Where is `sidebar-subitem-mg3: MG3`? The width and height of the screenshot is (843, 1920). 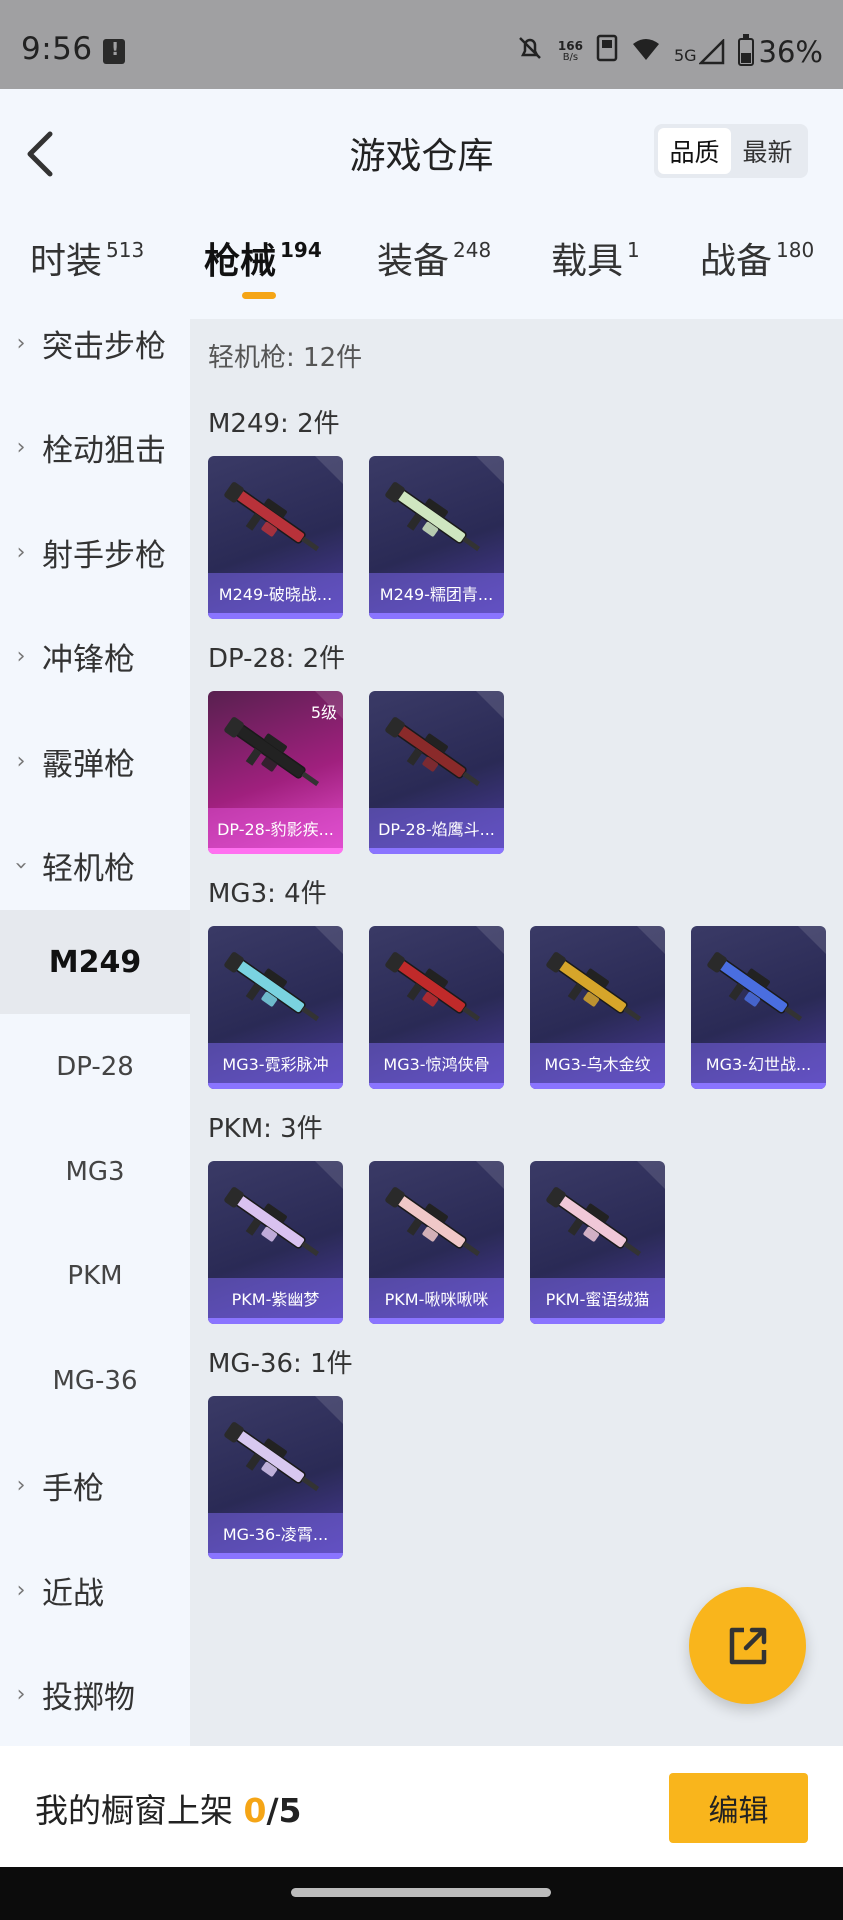
sidebar-subitem-mg3: MG3 is located at coordinates (95, 1172).